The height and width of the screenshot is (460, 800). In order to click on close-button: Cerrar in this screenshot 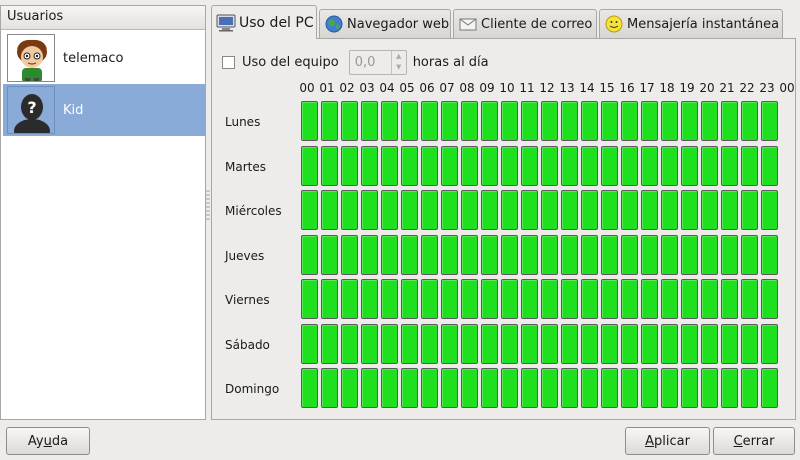, I will do `click(754, 441)`.